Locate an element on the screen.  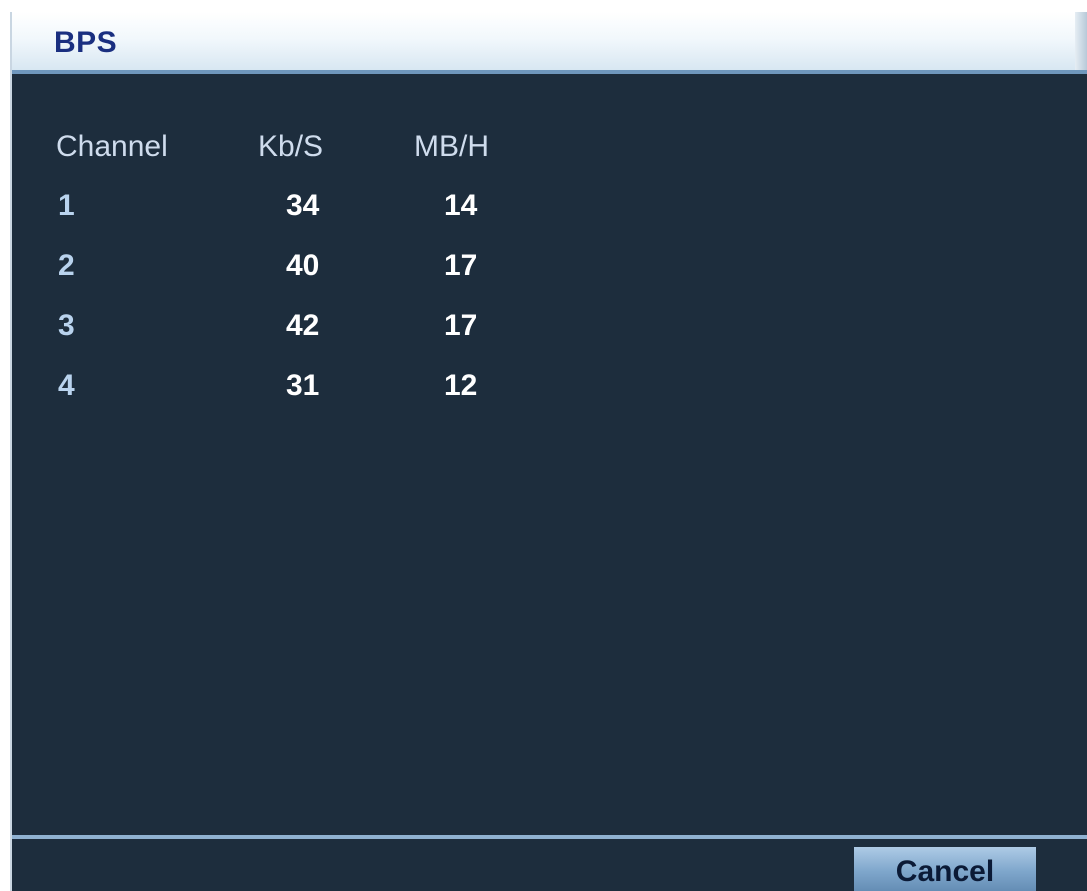
table-row-4-channel: 4 is located at coordinates (66, 385).